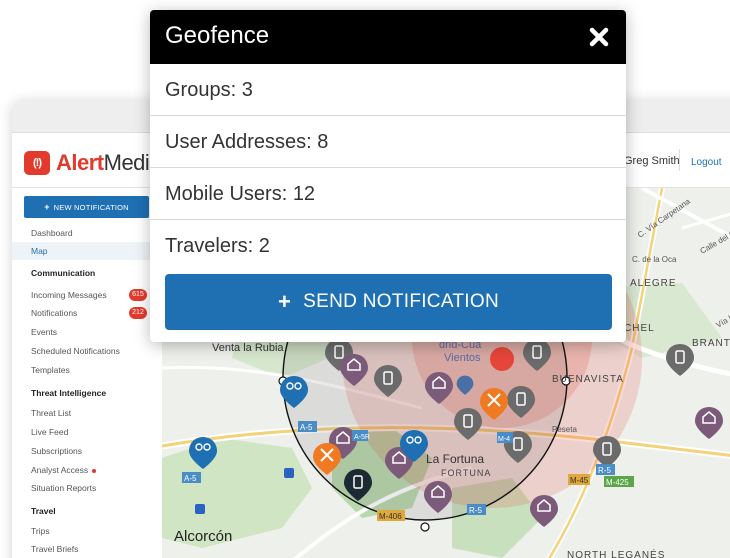 The image size is (730, 558). What do you see at coordinates (43, 511) in the screenshot?
I see `nav-heading-travel: Travel` at bounding box center [43, 511].